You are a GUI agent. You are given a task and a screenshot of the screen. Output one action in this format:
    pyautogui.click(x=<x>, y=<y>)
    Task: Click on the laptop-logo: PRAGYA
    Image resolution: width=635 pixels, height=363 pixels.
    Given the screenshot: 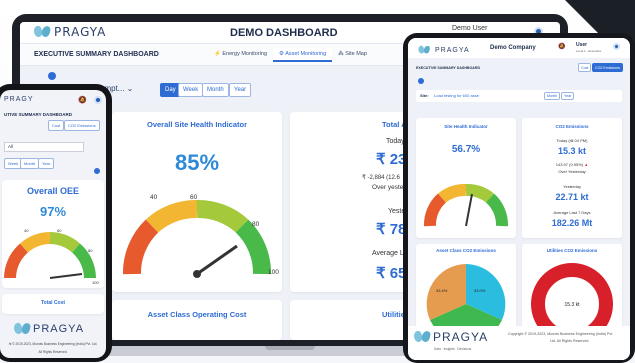 What is the action you would take?
    pyautogui.click(x=70, y=32)
    